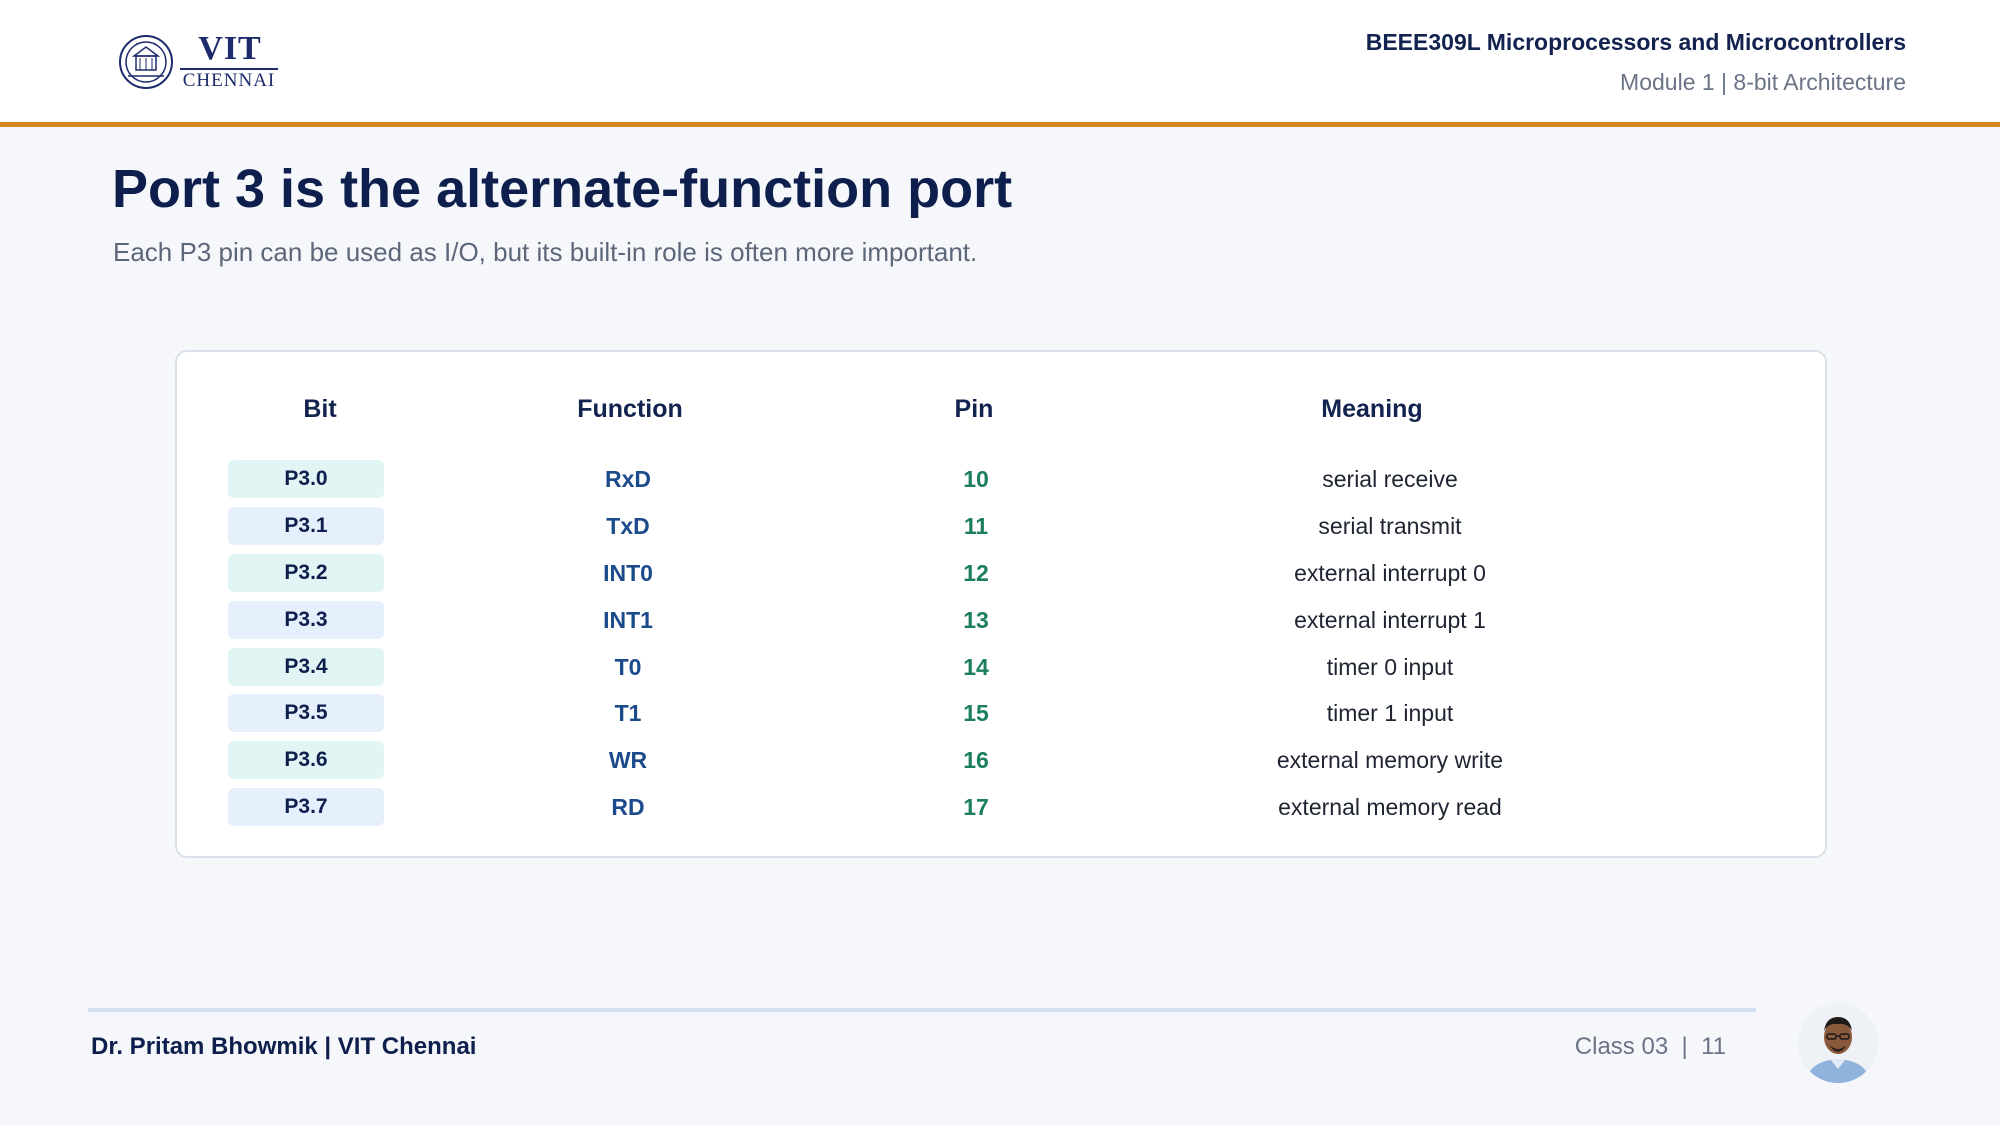 The width and height of the screenshot is (2000, 1125). I want to click on table-row: P3.5 T1 15 timer 1 input, so click(1000, 714).